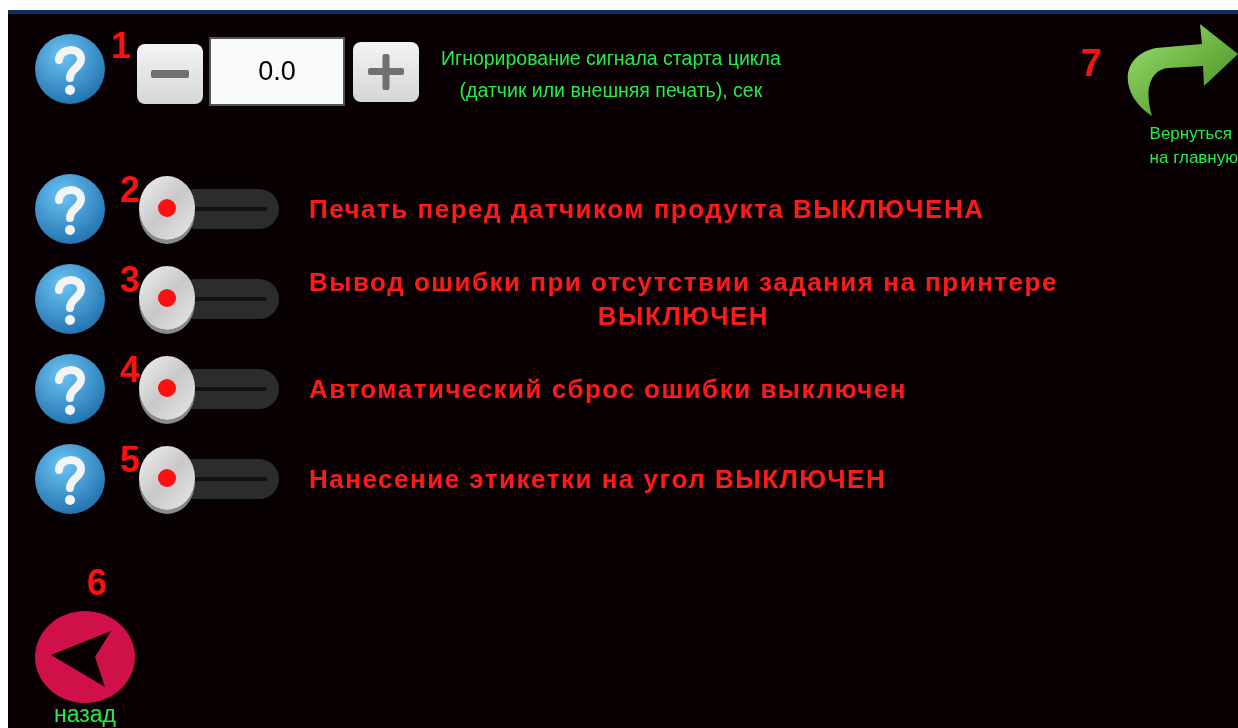  What do you see at coordinates (598, 479) in the screenshot?
I see `setting-label: Нанесение этикетки на угол ВЫКЛЮЧЕН` at bounding box center [598, 479].